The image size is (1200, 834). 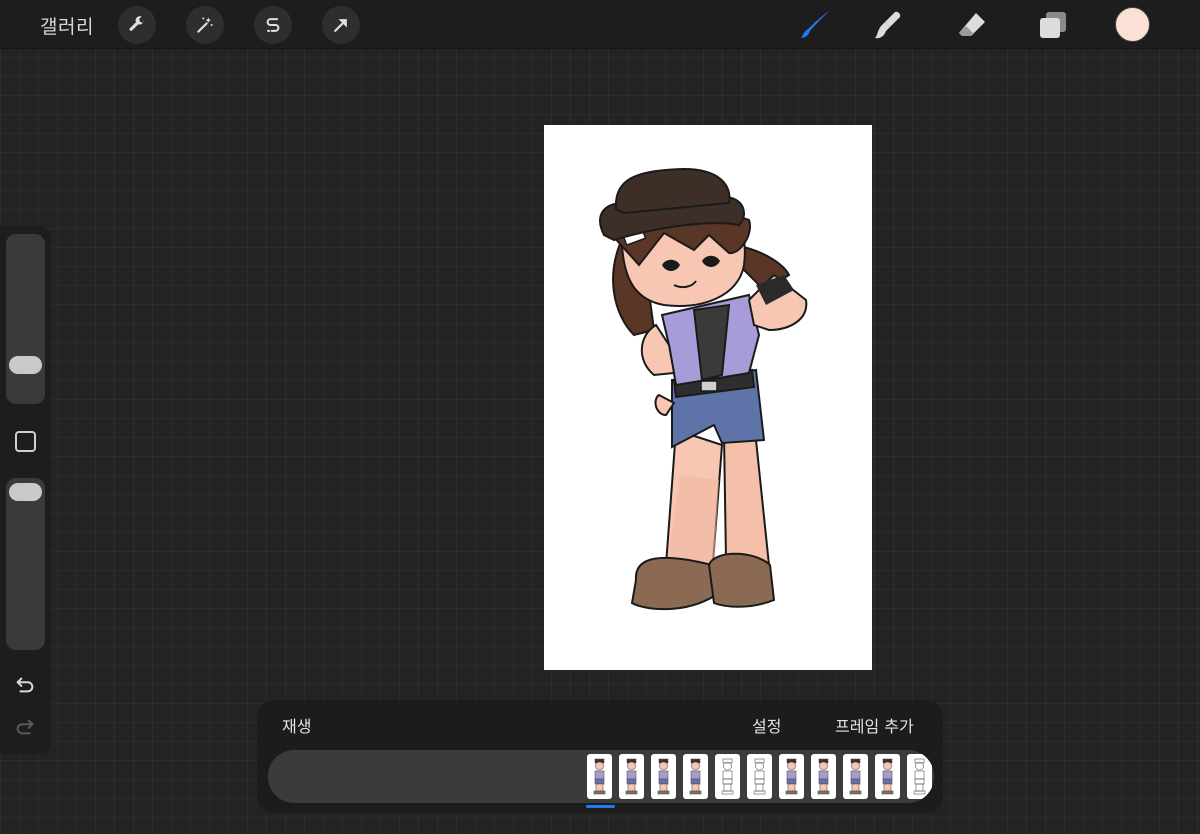 I want to click on smudge-icon, so click(x=888, y=25).